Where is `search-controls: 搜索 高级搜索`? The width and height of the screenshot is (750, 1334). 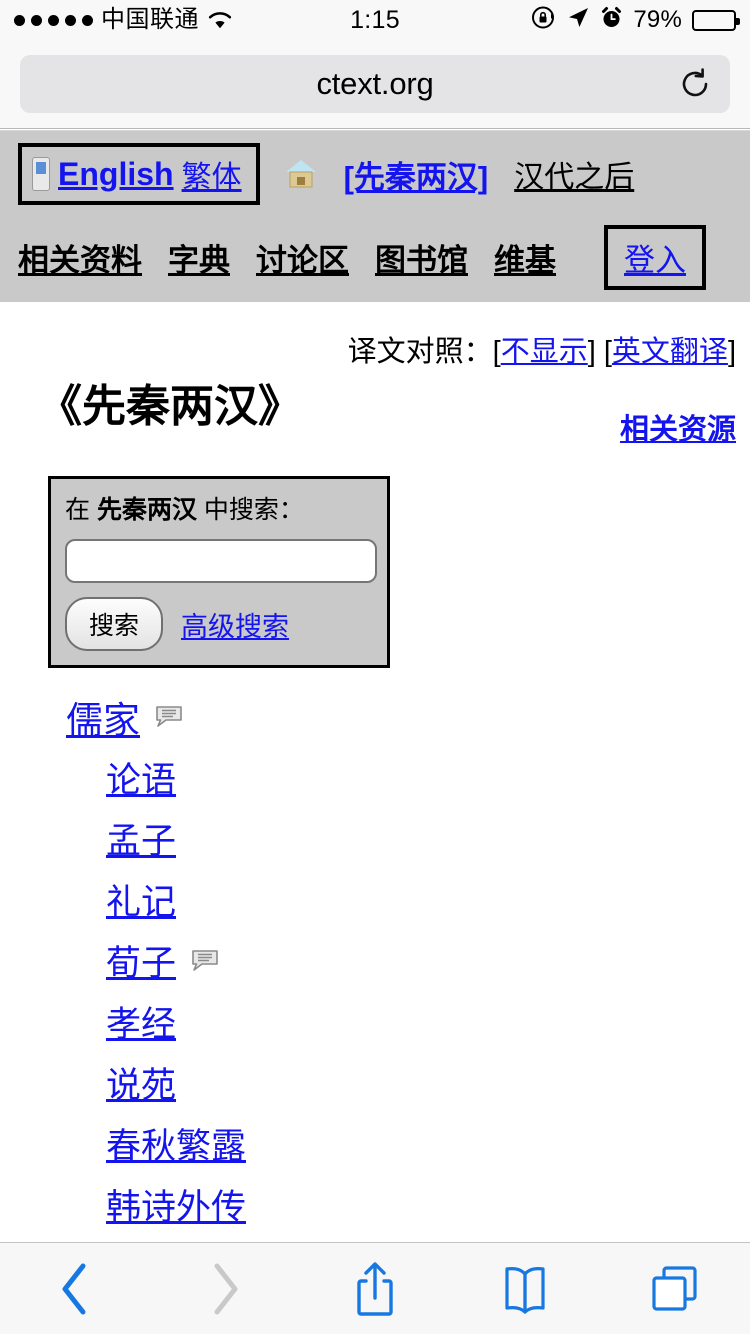
search-controls: 搜索 高级搜索 is located at coordinates (219, 624).